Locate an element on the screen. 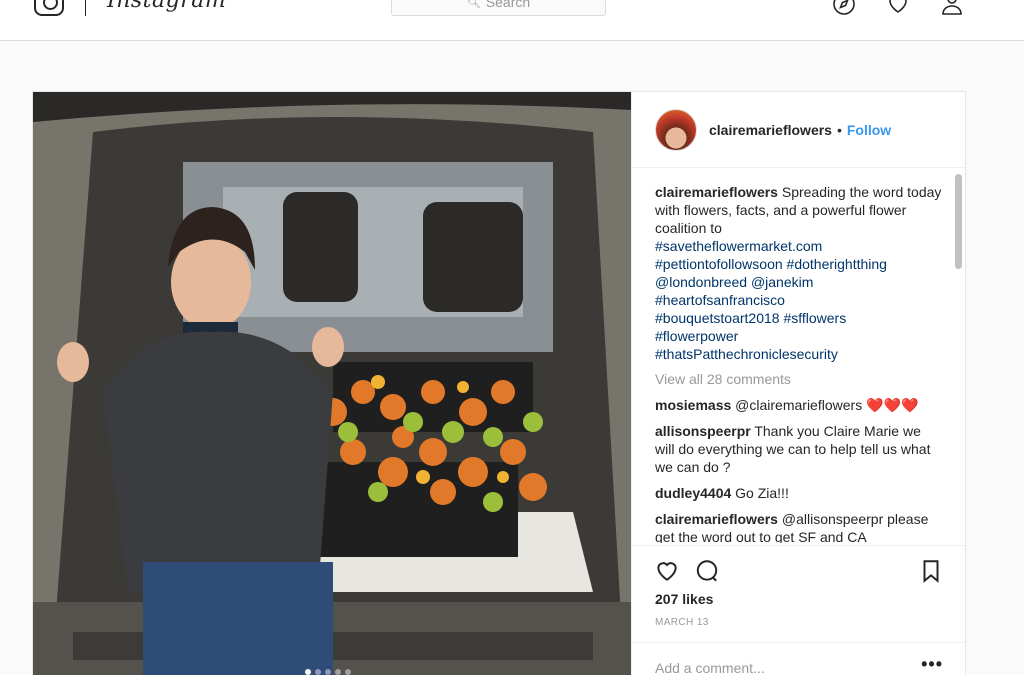 The width and height of the screenshot is (1024, 675). caption-hashtag-line: #savetheflowermarket.com is located at coordinates (738, 246).